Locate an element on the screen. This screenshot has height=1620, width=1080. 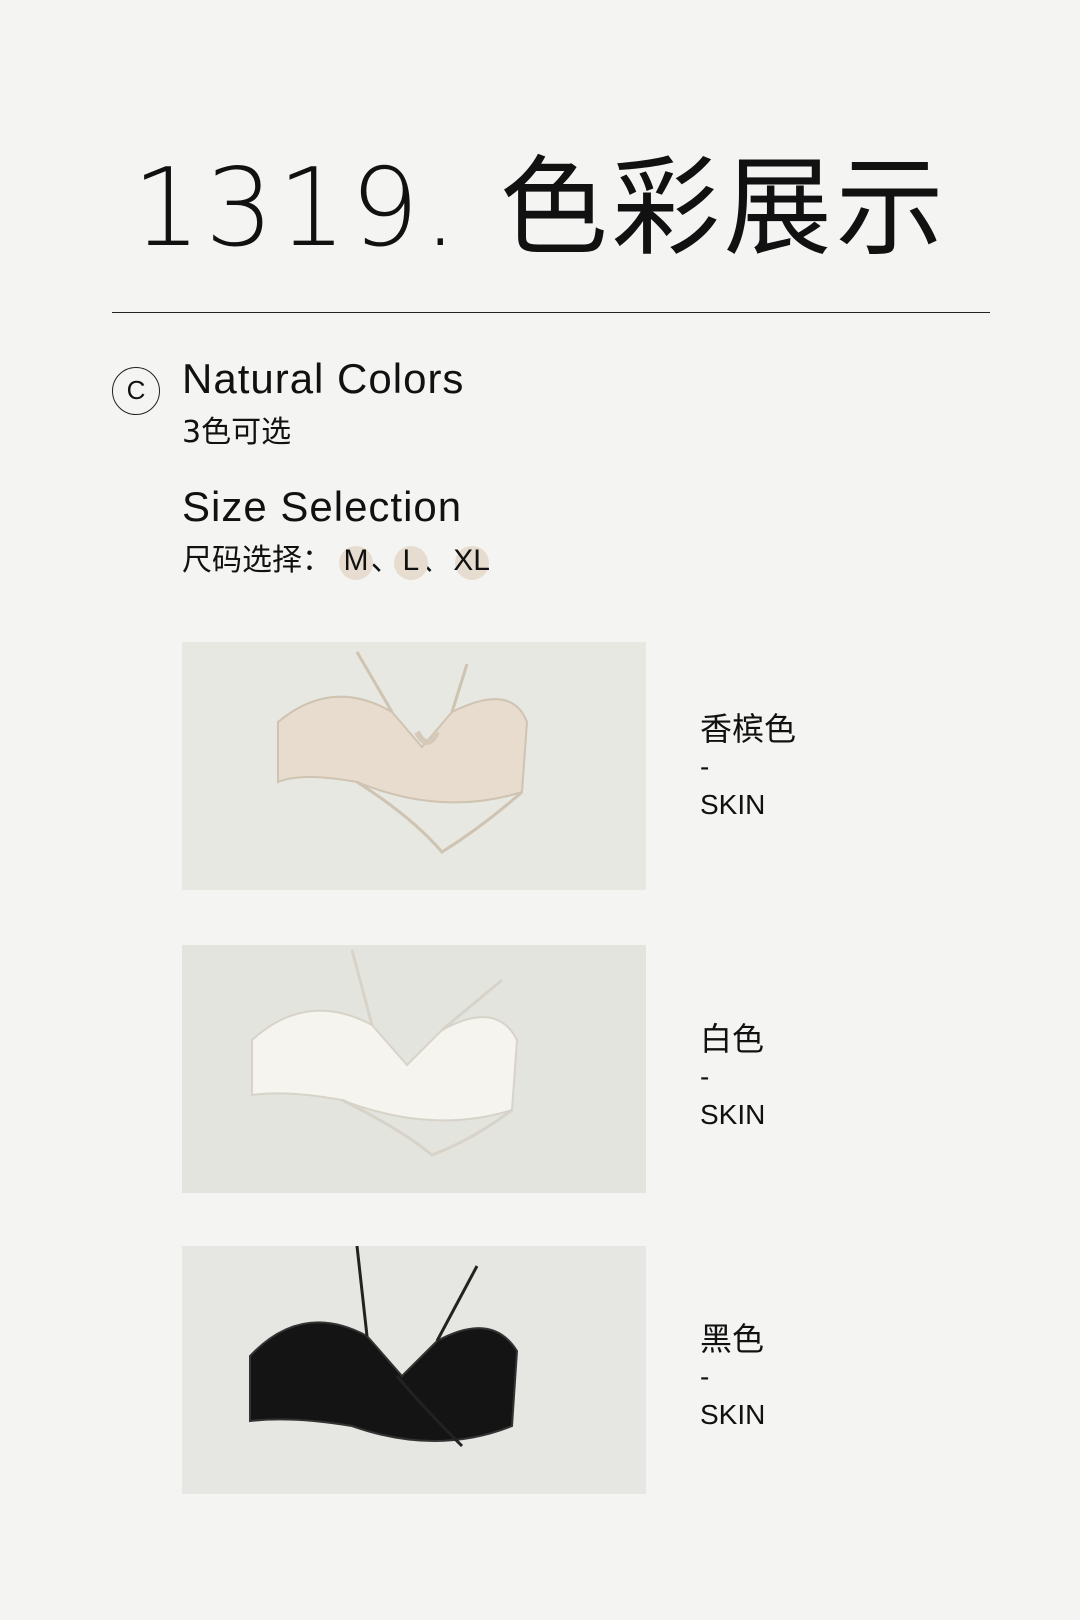
colors-subtext: 3色可选 is located at coordinates (237, 432).